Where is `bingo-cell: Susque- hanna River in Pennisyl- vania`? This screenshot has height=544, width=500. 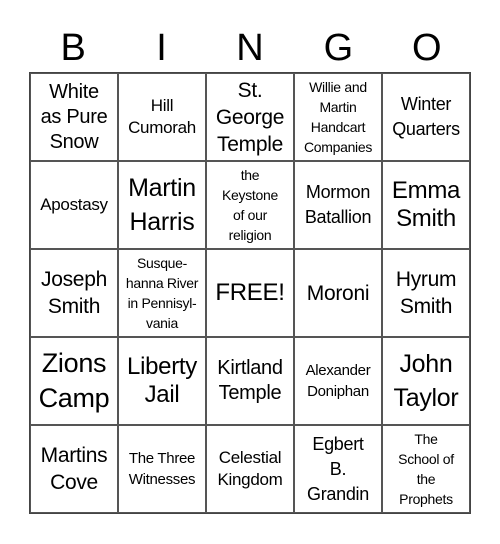 bingo-cell: Susque- hanna River in Pennisyl- vania is located at coordinates (162, 293).